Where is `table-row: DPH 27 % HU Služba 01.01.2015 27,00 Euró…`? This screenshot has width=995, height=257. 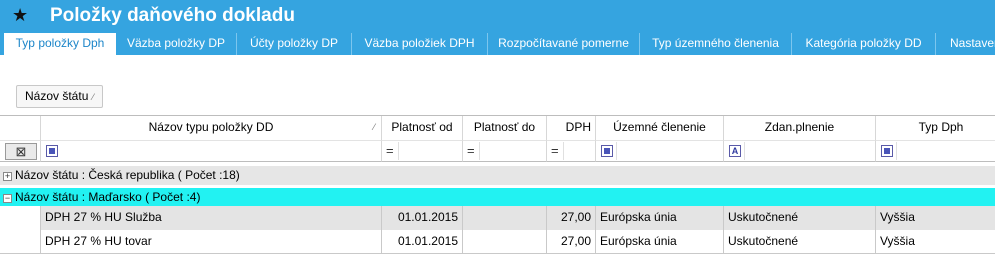
table-row: DPH 27 % HU Služba 01.01.2015 27,00 Euró… is located at coordinates (497, 218).